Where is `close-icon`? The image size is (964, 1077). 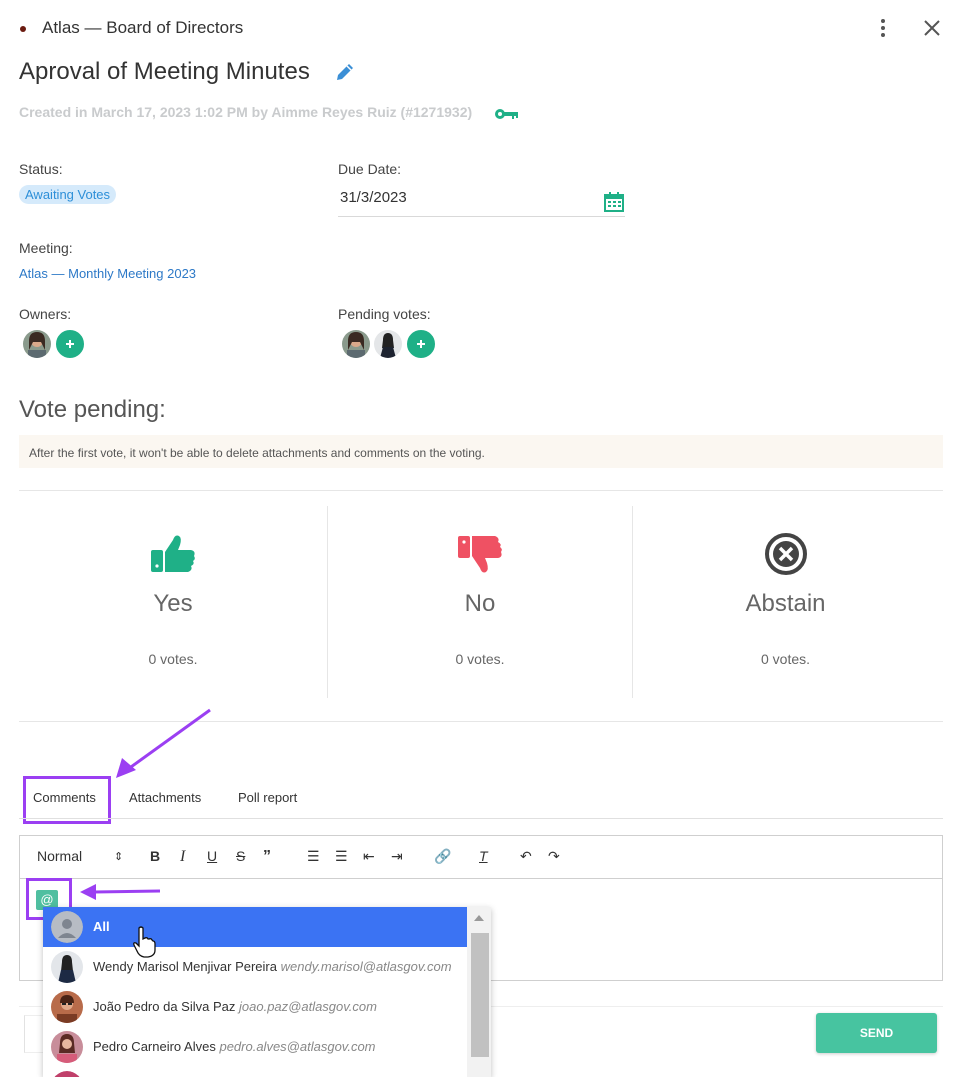
close-icon is located at coordinates (932, 28).